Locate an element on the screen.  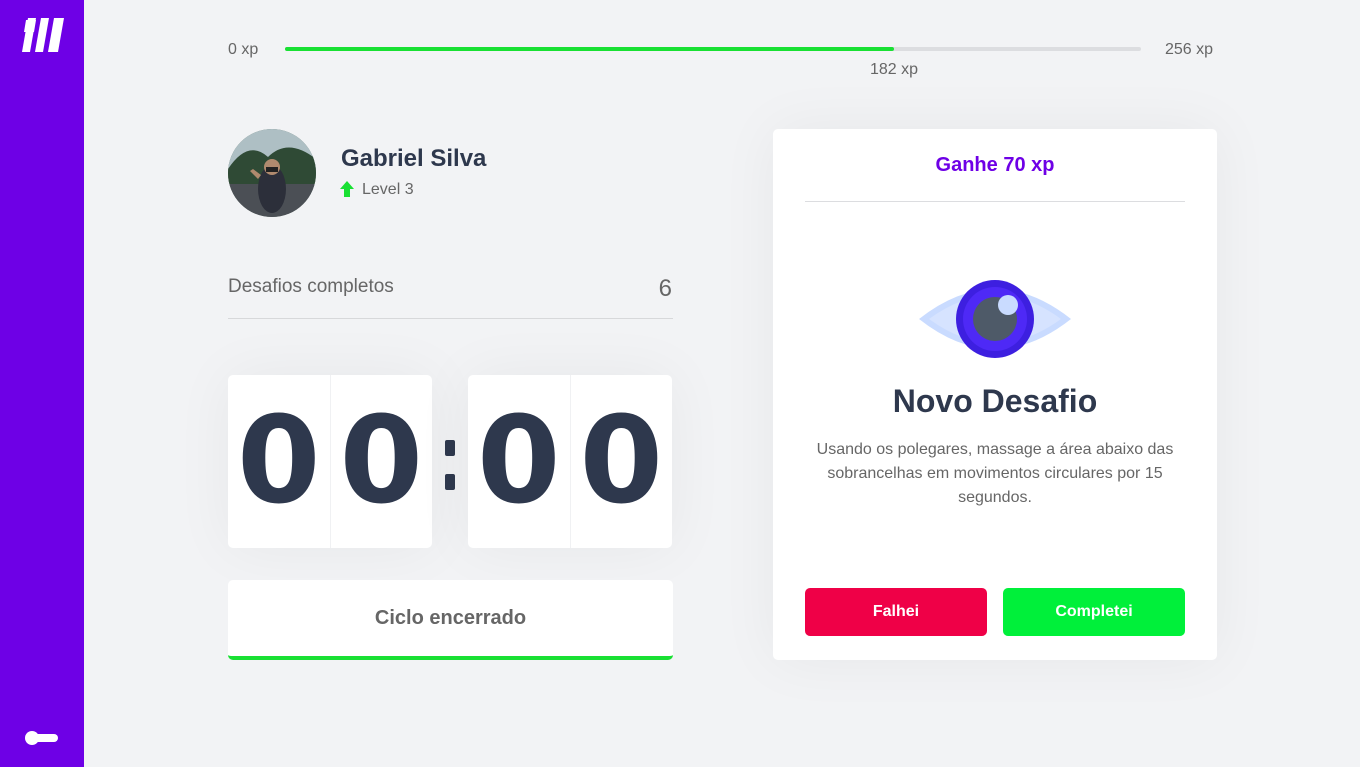
level-label: Level 3 is located at coordinates (388, 189).